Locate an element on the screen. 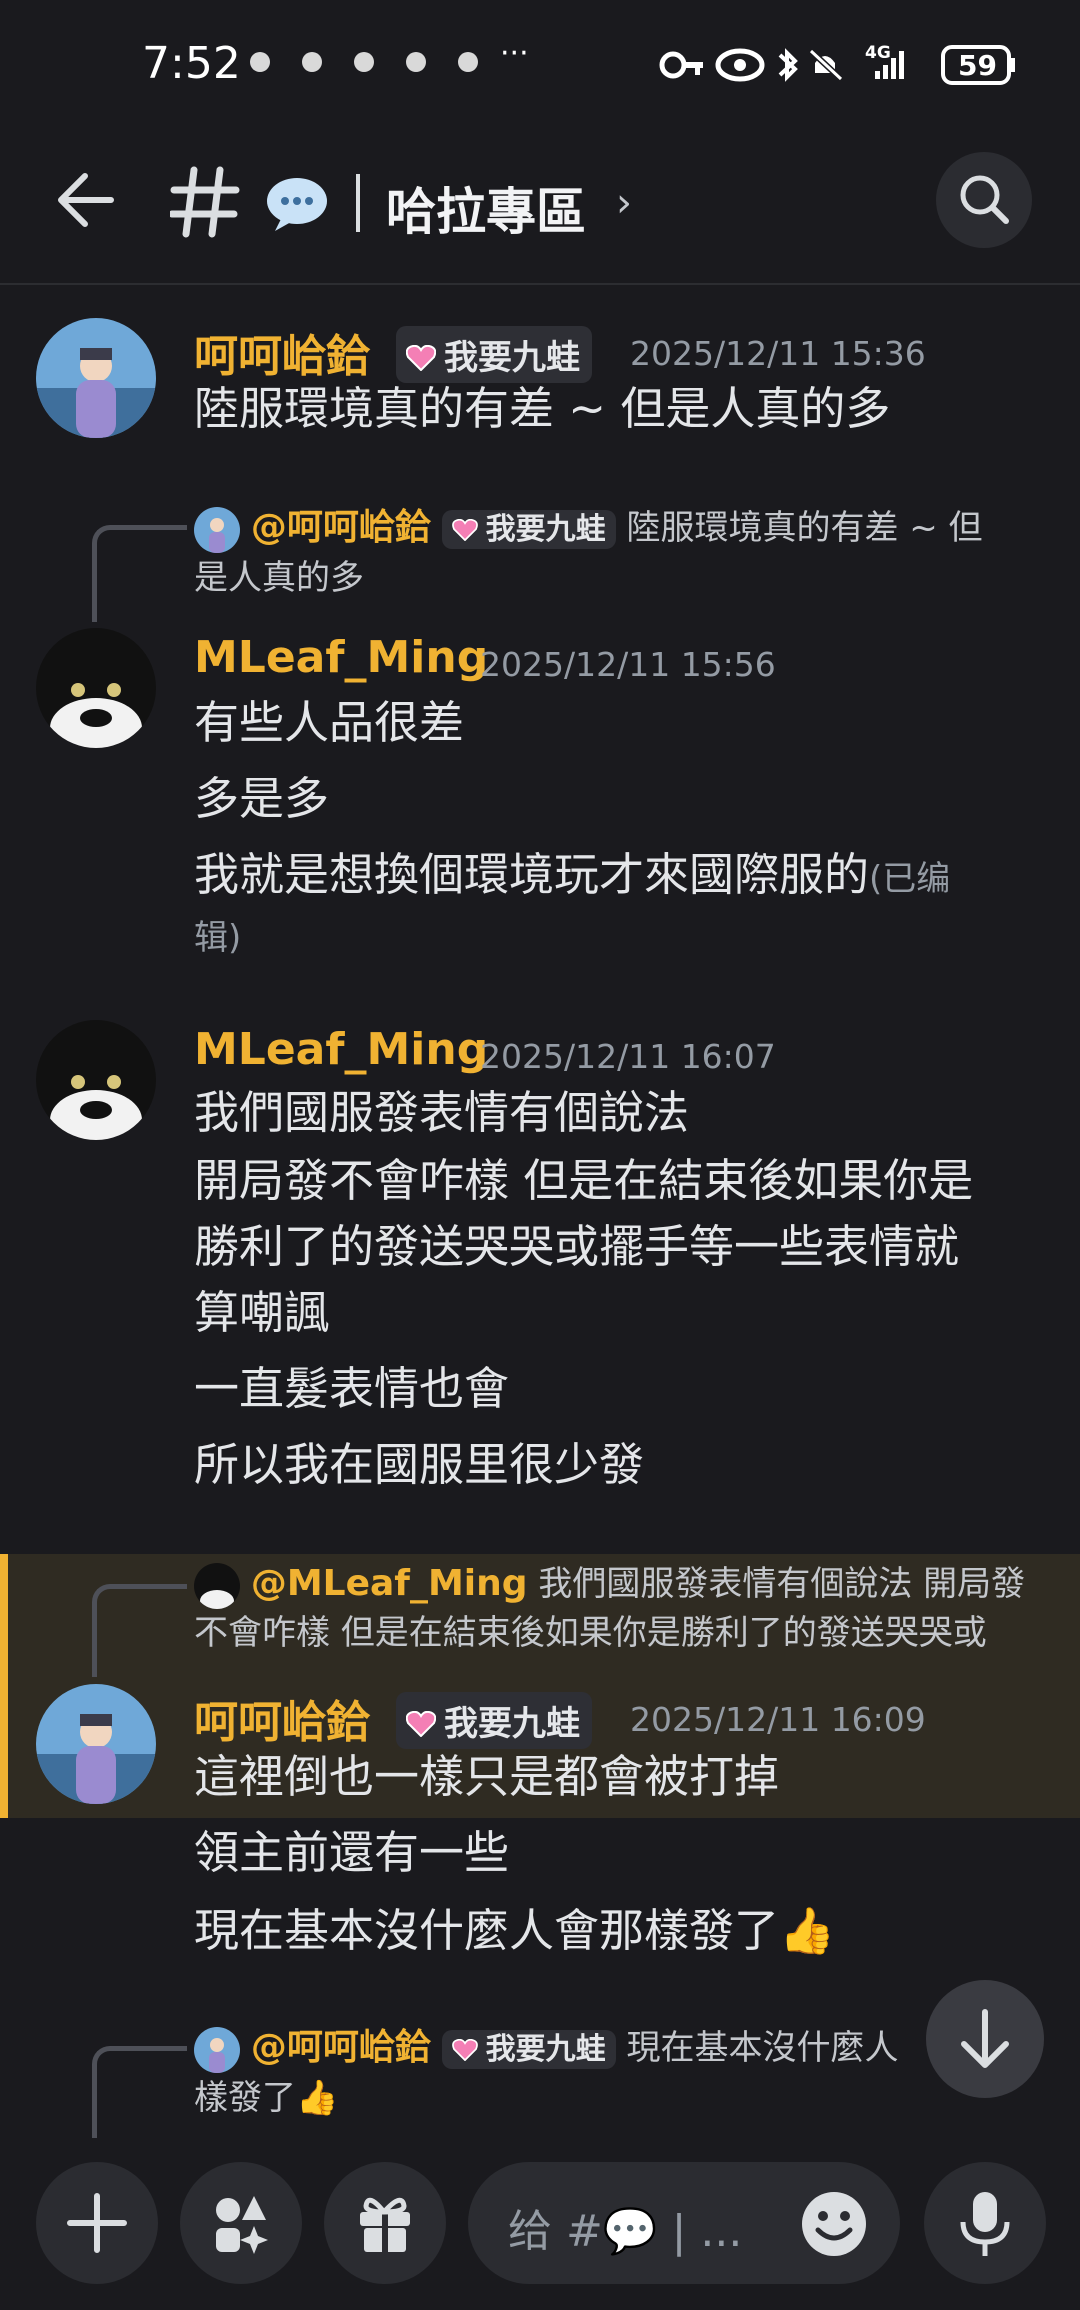 The image size is (1080, 2310). message-text: 領主前還有一些 is located at coordinates (352, 1852).